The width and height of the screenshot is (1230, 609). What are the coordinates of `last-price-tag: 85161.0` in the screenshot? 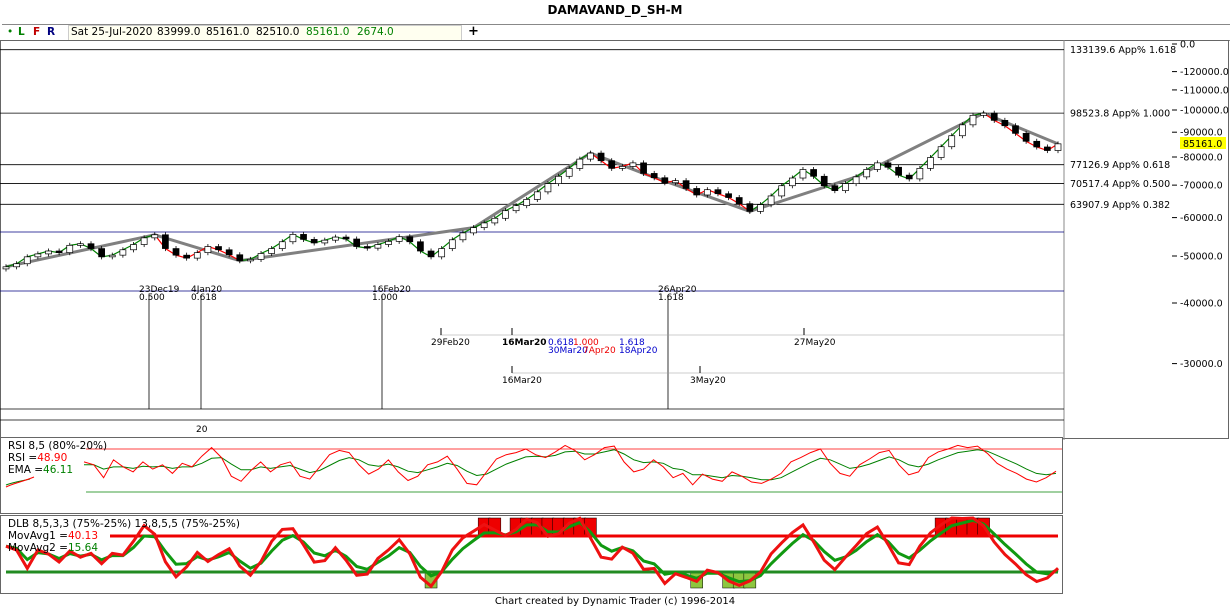 It's located at (1203, 143).